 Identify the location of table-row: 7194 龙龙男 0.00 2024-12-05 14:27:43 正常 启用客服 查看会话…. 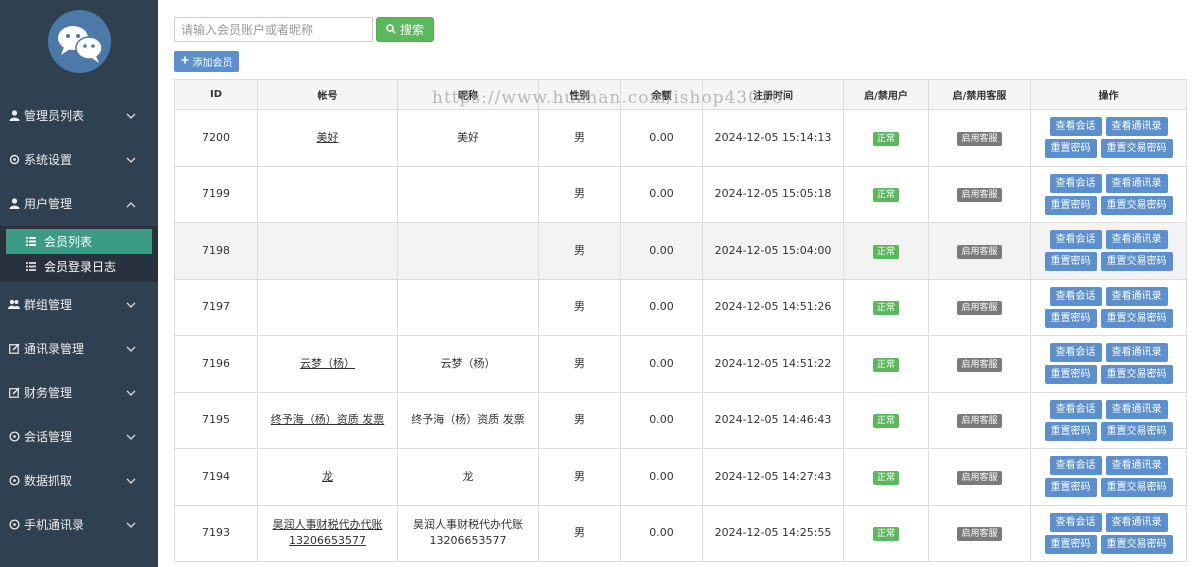
(680, 477).